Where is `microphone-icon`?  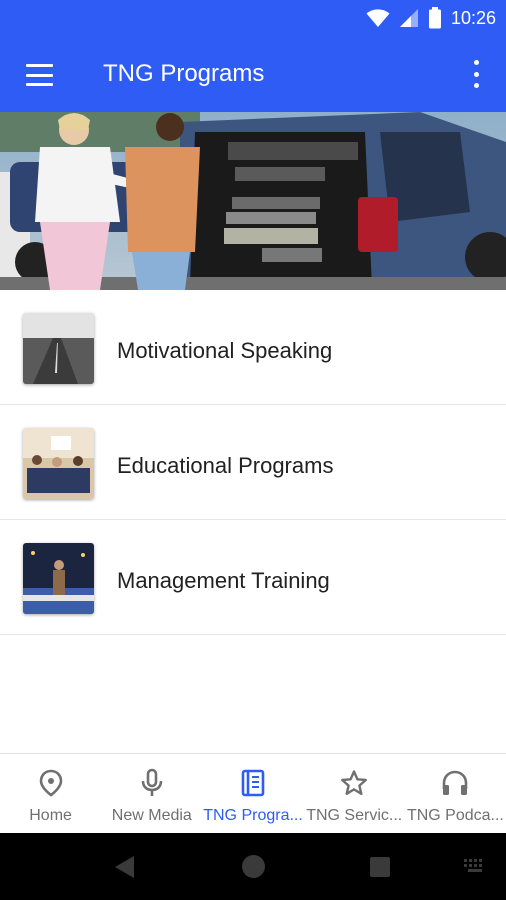
microphone-icon is located at coordinates (152, 783).